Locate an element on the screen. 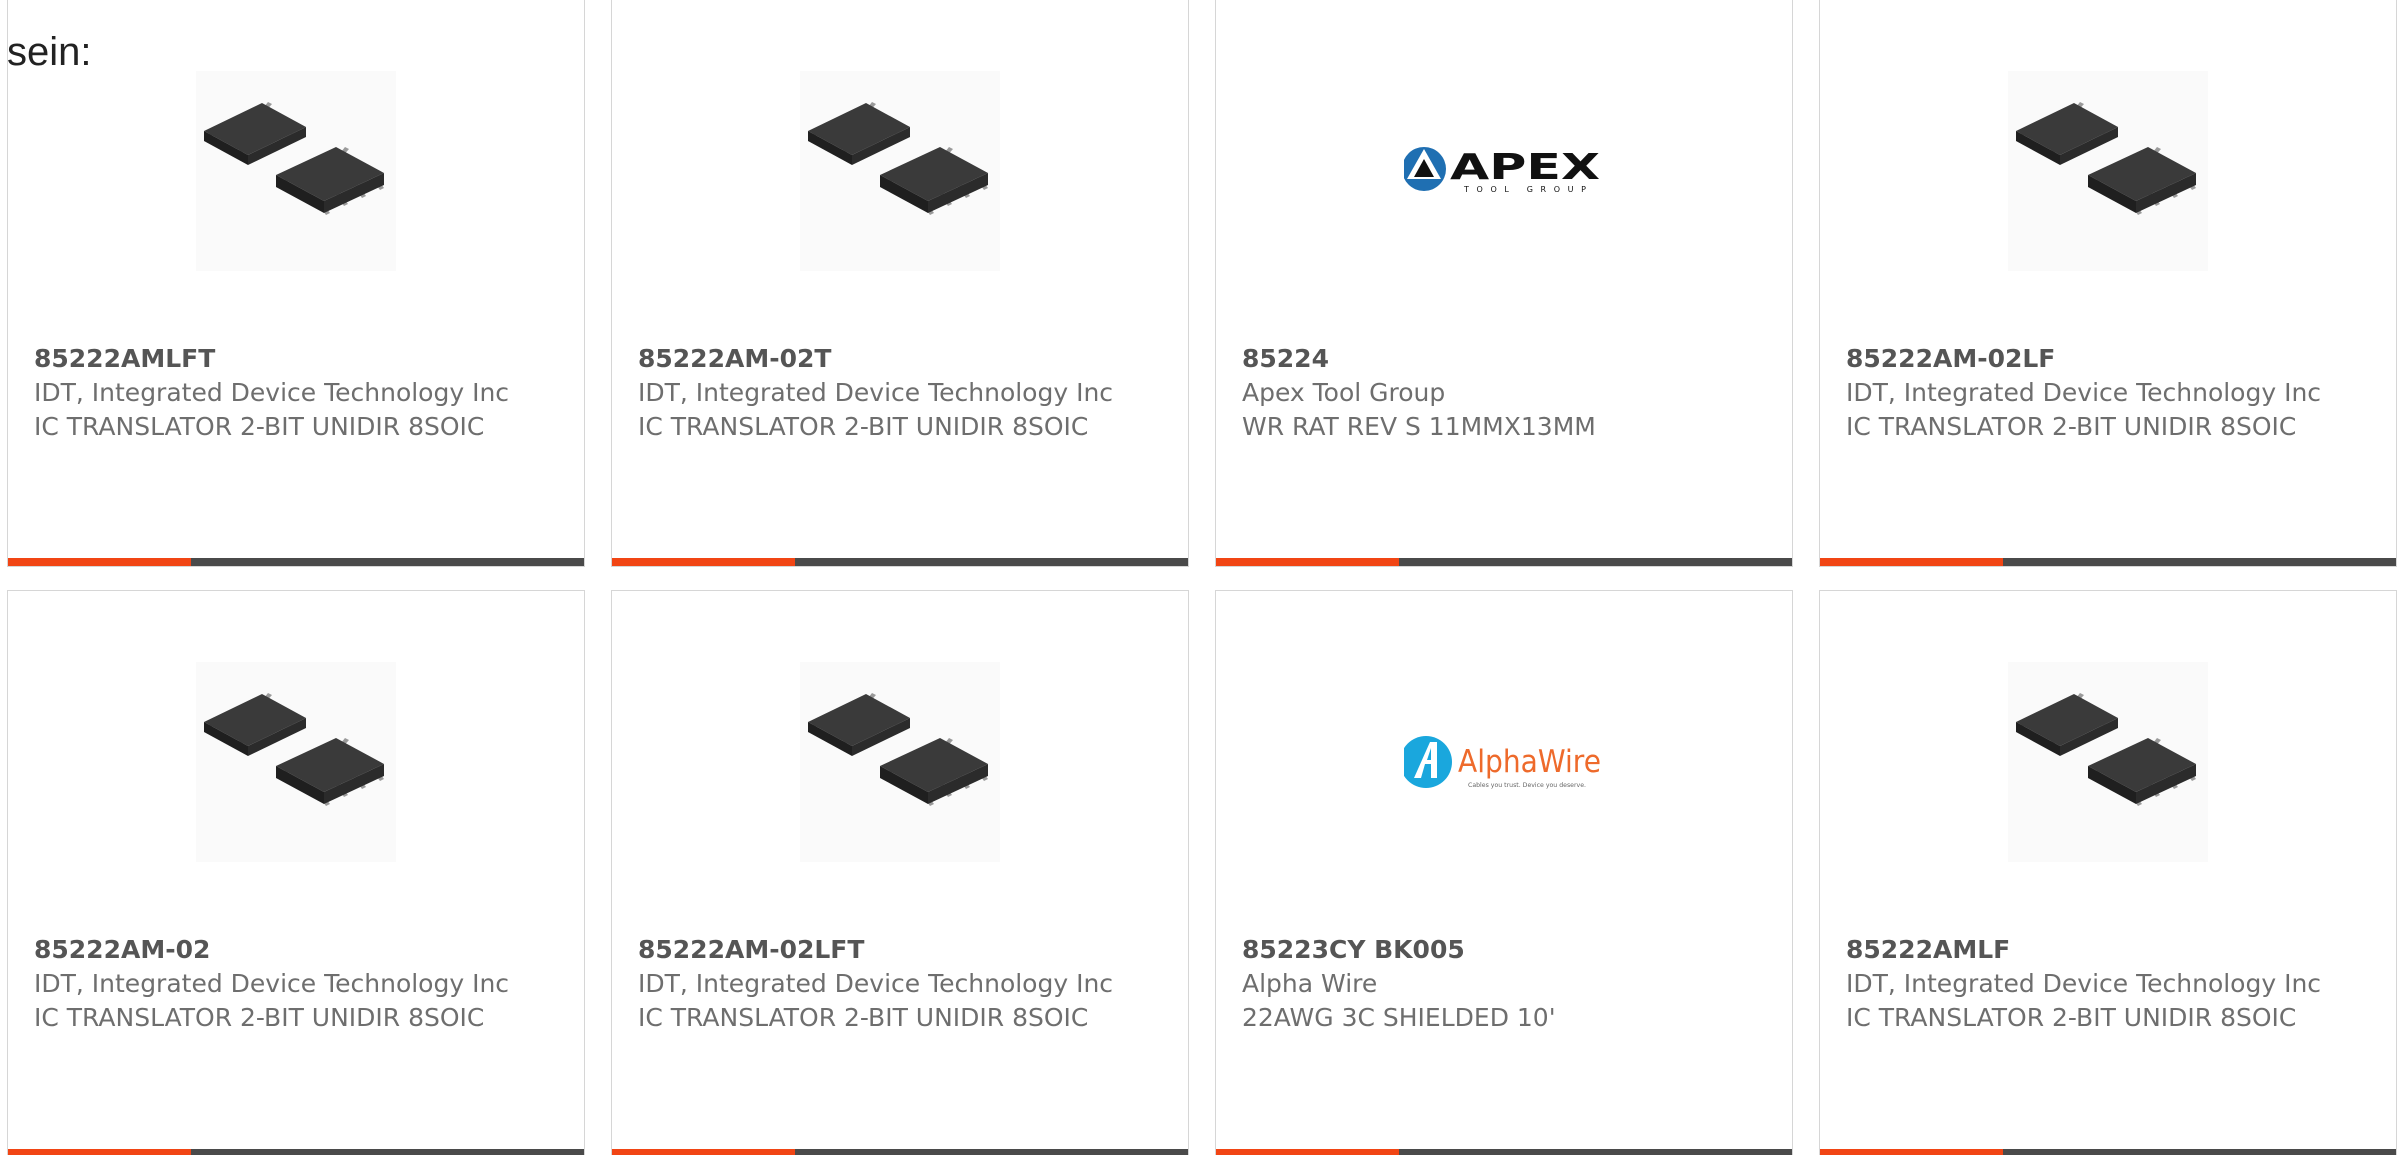 The height and width of the screenshot is (1155, 2400). part-number-link: 85222AM-02T is located at coordinates (898, 359).